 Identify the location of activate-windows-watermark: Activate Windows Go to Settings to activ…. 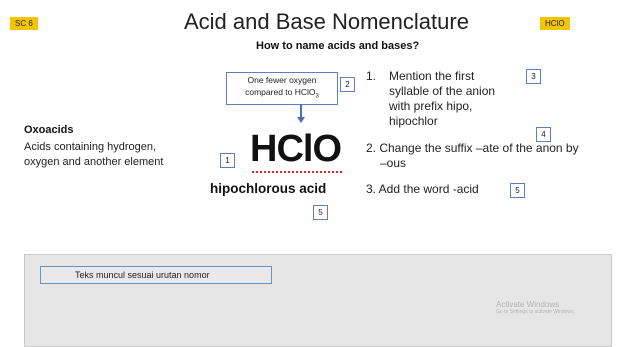
(535, 307).